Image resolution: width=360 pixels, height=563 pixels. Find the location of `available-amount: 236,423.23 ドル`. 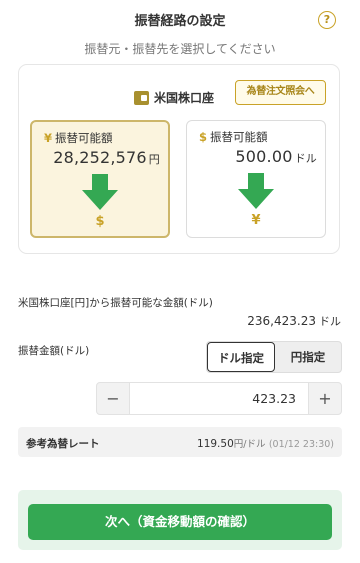

available-amount: 236,423.23 ドル is located at coordinates (294, 321).